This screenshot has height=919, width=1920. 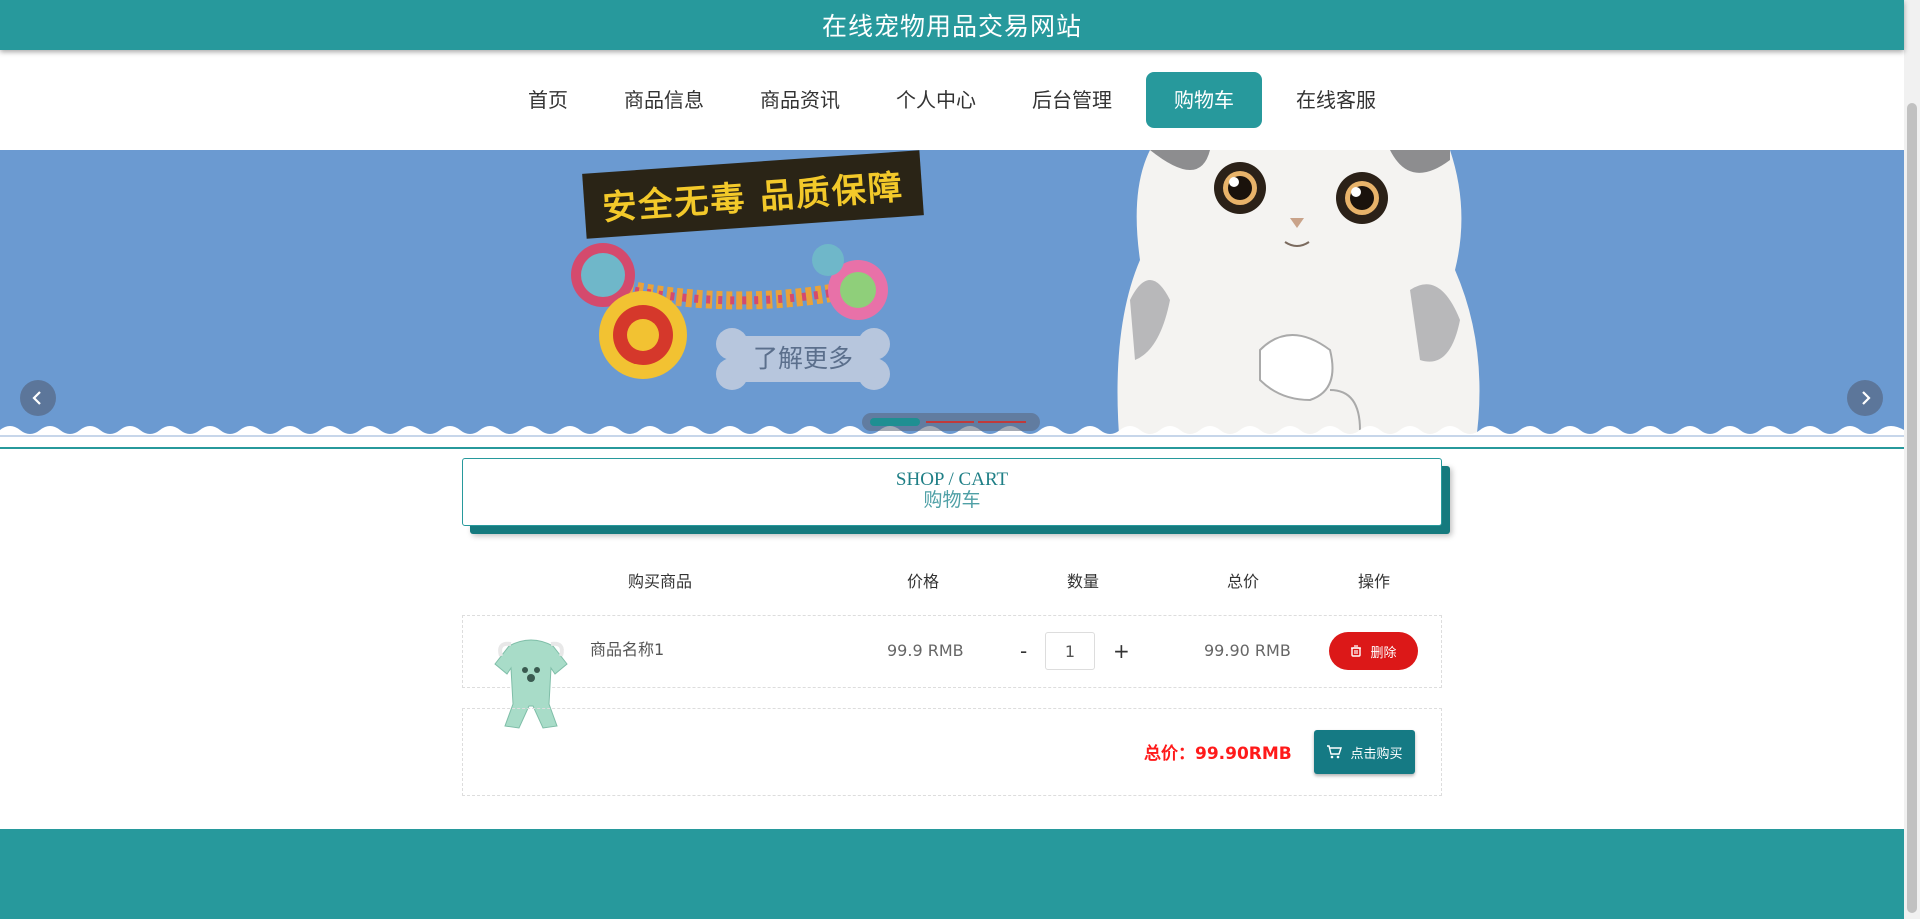 What do you see at coordinates (803, 359) in the screenshot?
I see `learn-more-button: 了解更多` at bounding box center [803, 359].